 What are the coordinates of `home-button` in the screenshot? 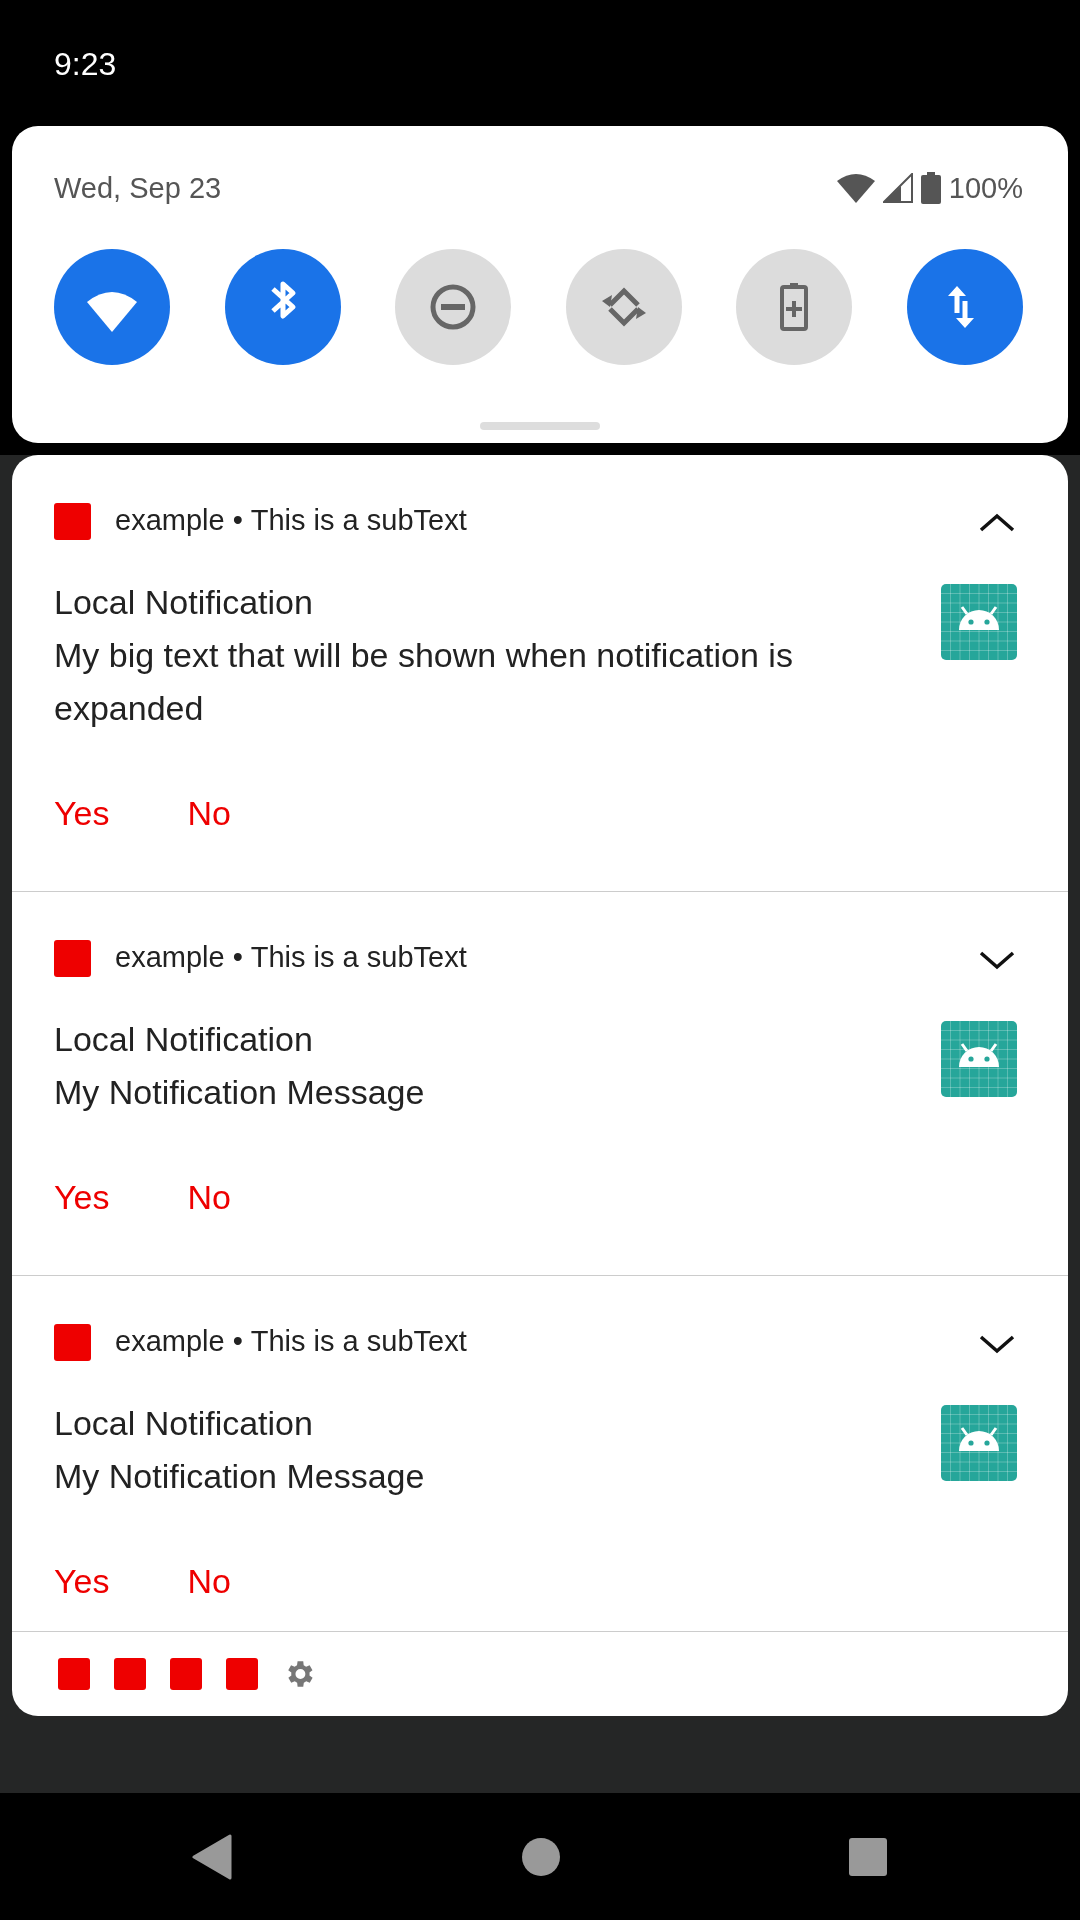 It's located at (541, 1856).